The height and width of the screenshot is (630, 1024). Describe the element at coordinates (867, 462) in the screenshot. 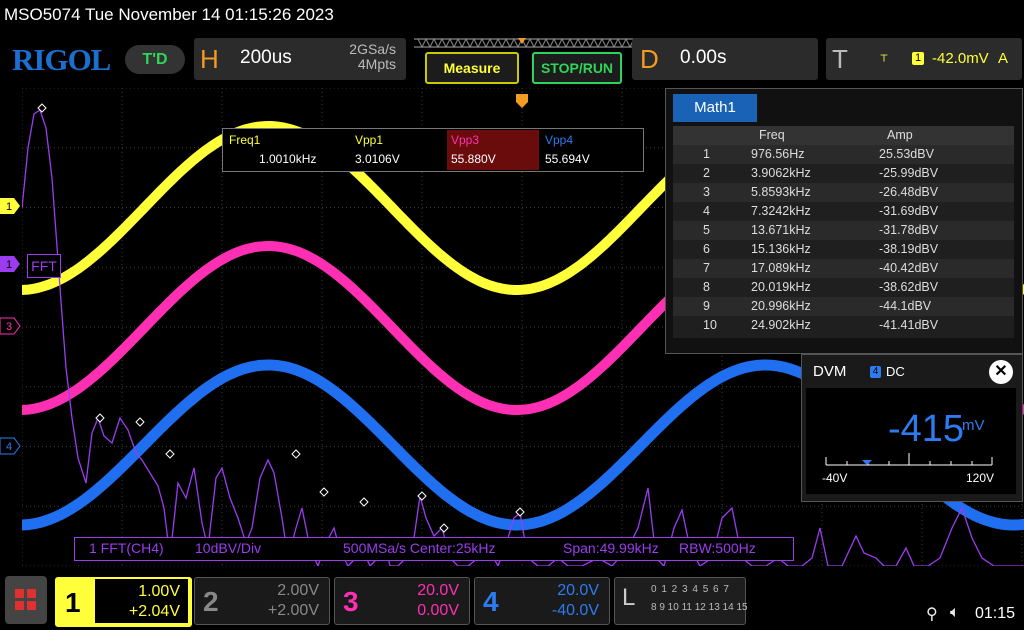

I see `dvm-pointer` at that location.